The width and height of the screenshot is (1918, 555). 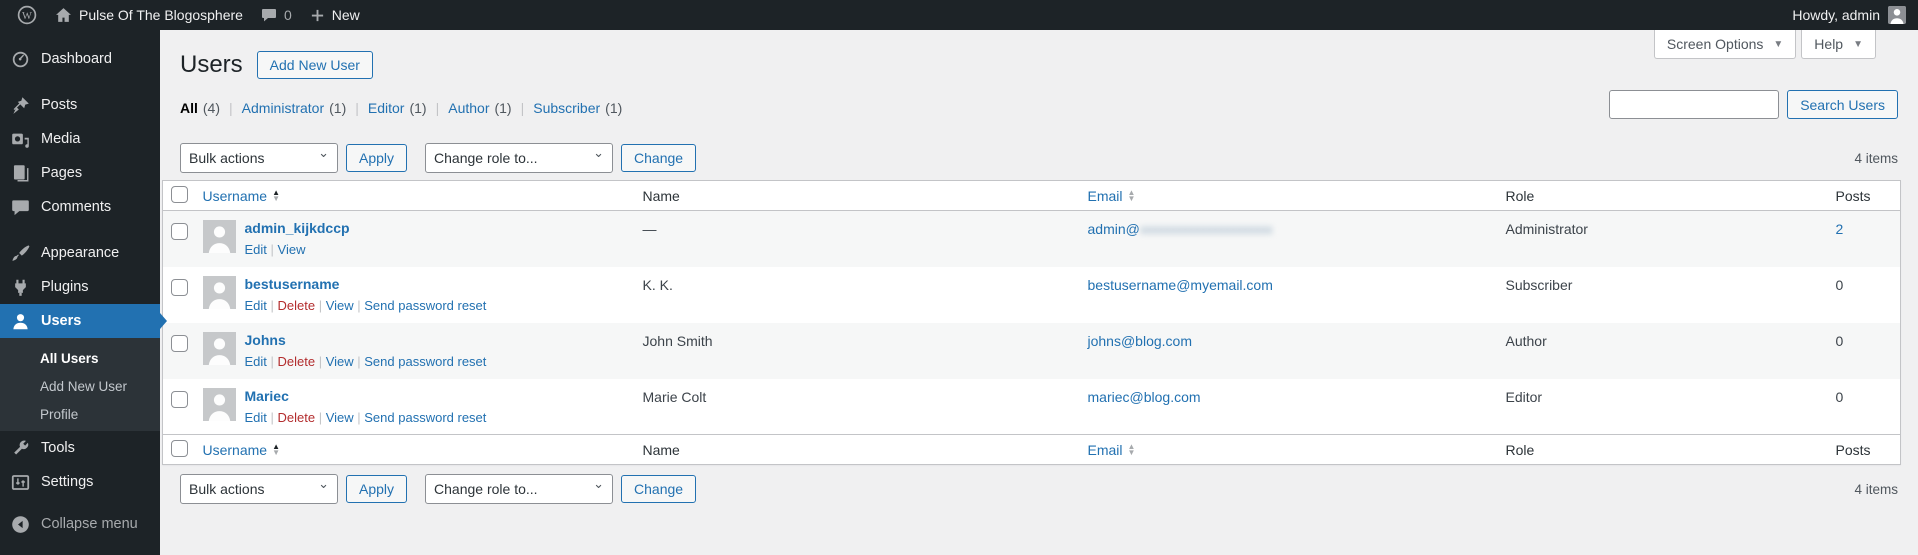 I want to click on users-submenu: All Users Add New User Profile, so click(x=80, y=384).